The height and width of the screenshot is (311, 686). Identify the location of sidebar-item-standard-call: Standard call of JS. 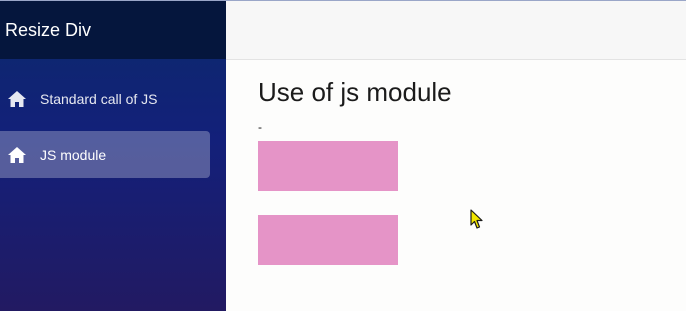
(105, 98).